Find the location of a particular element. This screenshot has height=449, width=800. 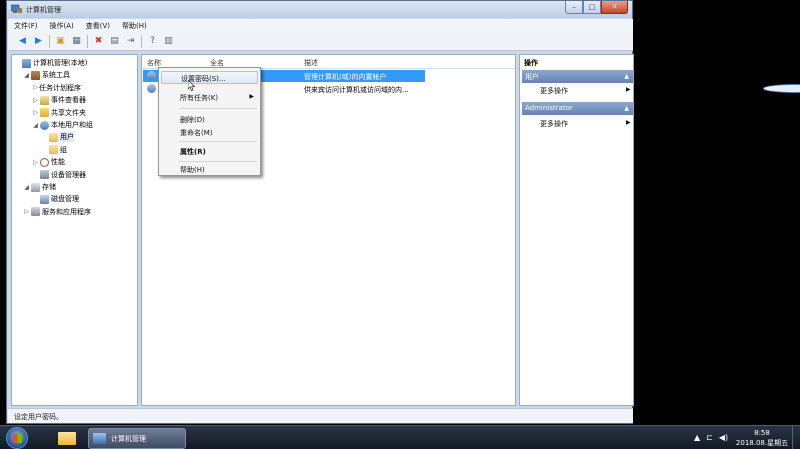

tree-item: 组 is located at coordinates (54, 150).